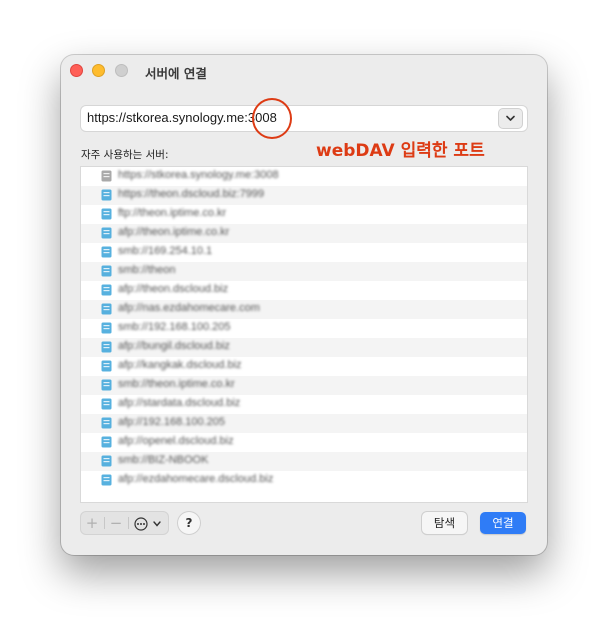 The image size is (607, 619). Describe the element at coordinates (304, 176) in the screenshot. I see `server-list-item: https://stkorea.synology.me:3008` at that location.